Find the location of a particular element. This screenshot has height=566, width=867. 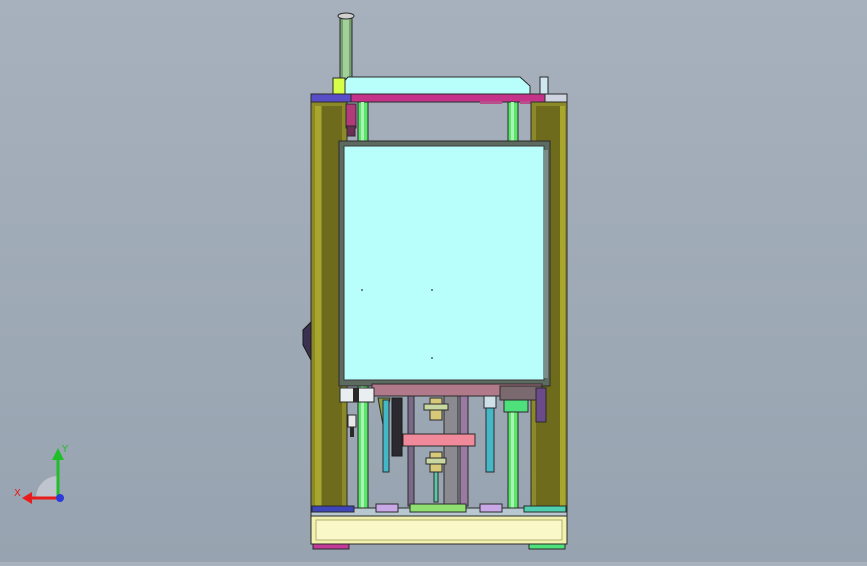

window-side-trim is located at coordinates (546, 264).